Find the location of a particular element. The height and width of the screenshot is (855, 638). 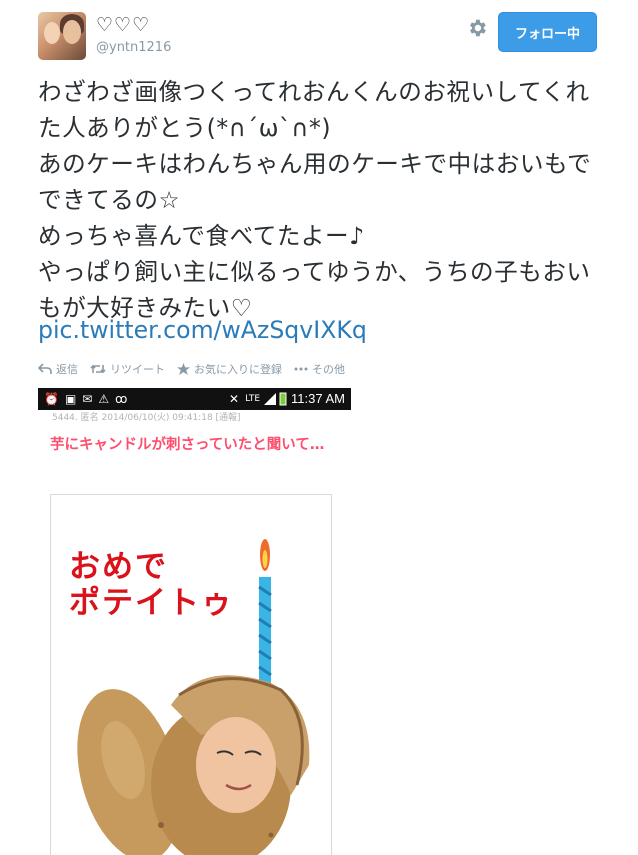

card-title-line-2: ポテイトゥ is located at coordinates (151, 603).